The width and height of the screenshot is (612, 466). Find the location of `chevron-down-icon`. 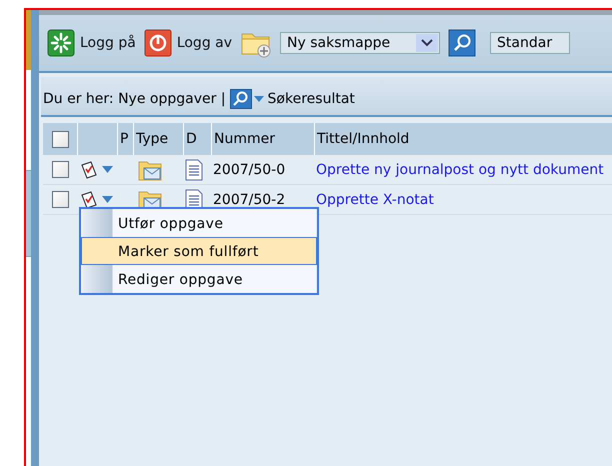

chevron-down-icon is located at coordinates (427, 43).